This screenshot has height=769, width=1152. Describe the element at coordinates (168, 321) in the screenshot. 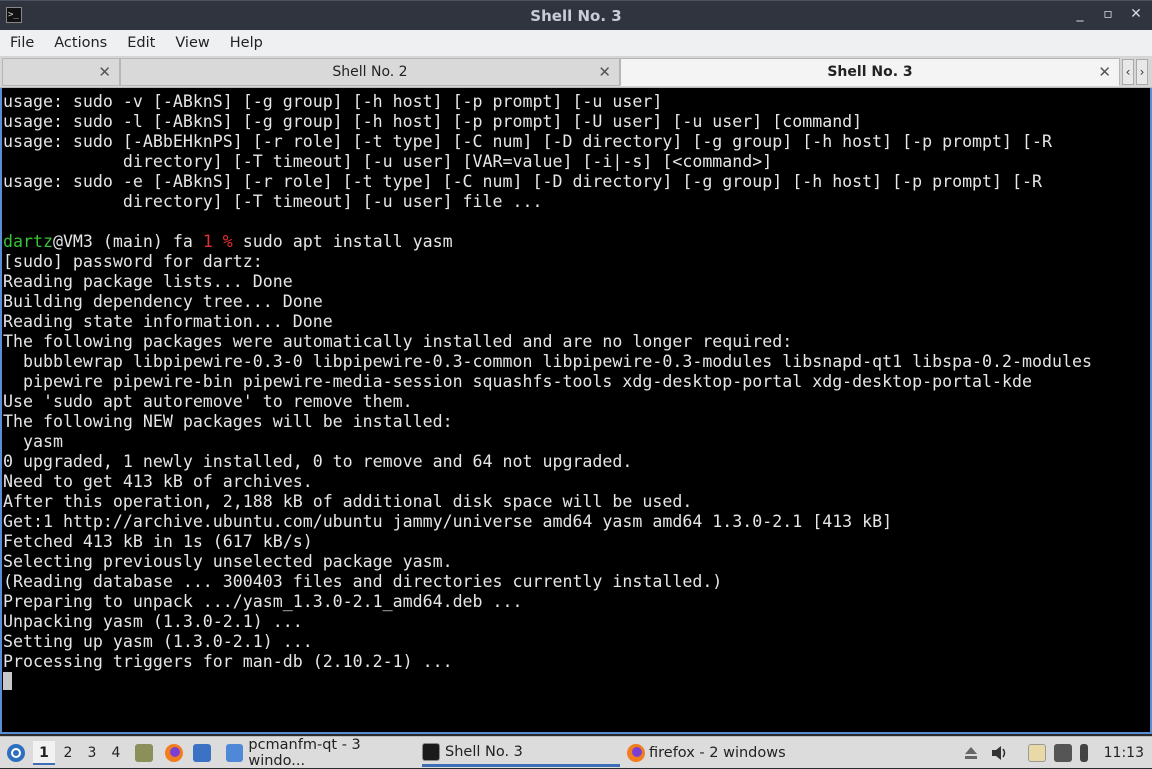

I see `terminal-line: Reading state information... Done` at that location.